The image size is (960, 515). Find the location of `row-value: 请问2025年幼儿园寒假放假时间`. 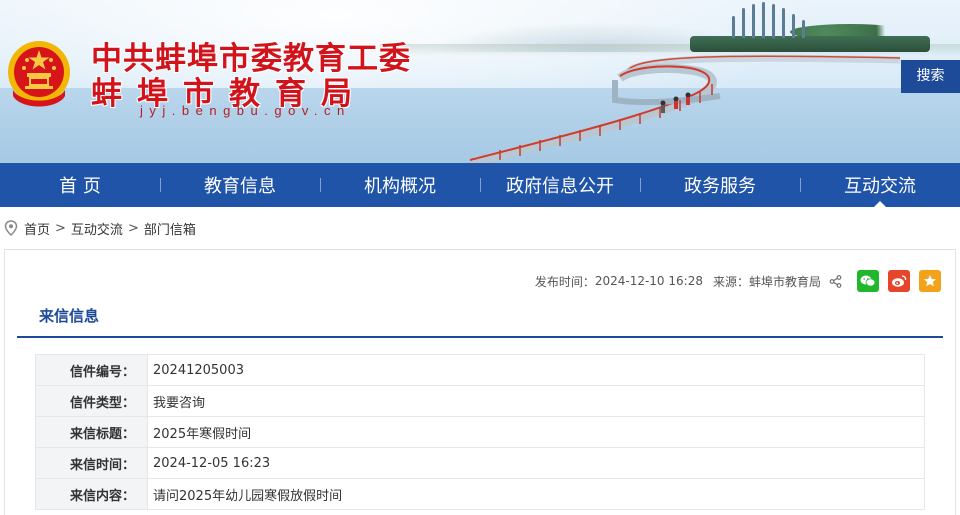

row-value: 请问2025年幼儿园寒假放假时间 is located at coordinates (536, 494).